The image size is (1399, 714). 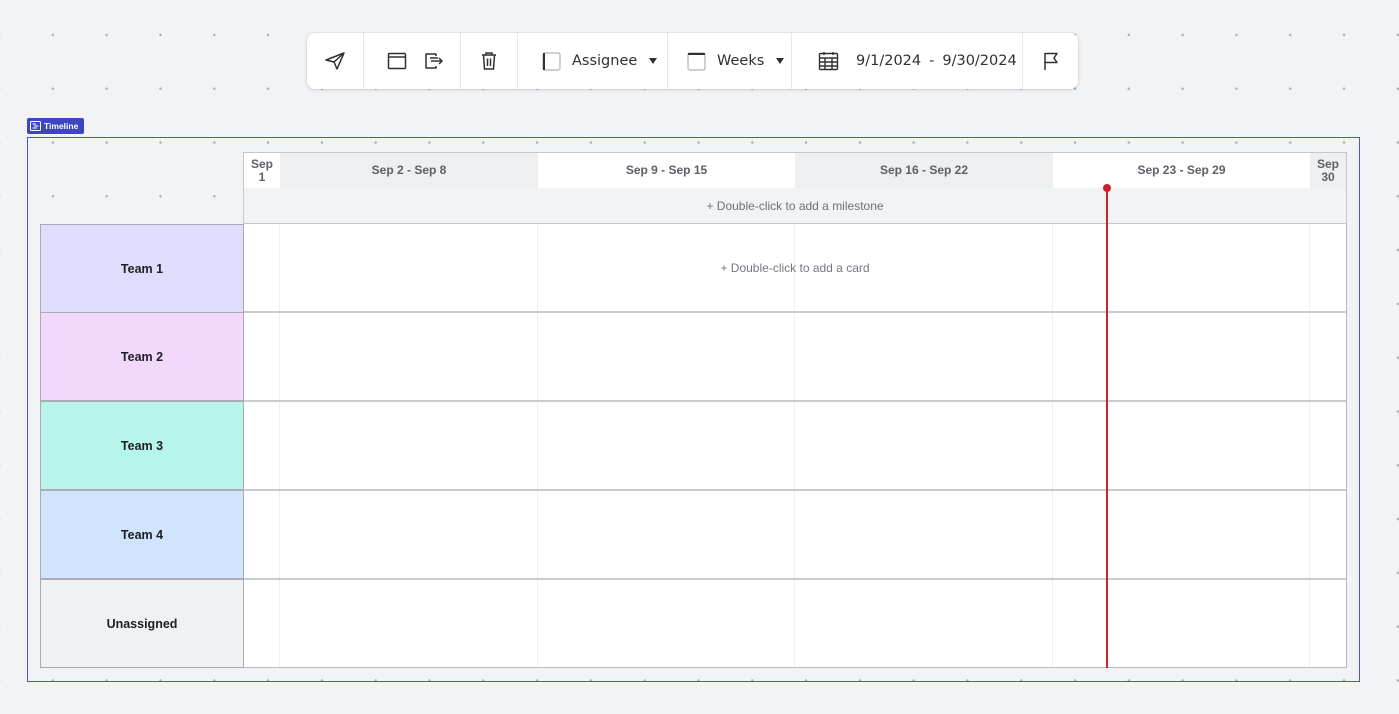 I want to click on timeline-toolbar: Assignee Weeks 9/1/2024 - 9/30/2024, so click(x=692, y=61).